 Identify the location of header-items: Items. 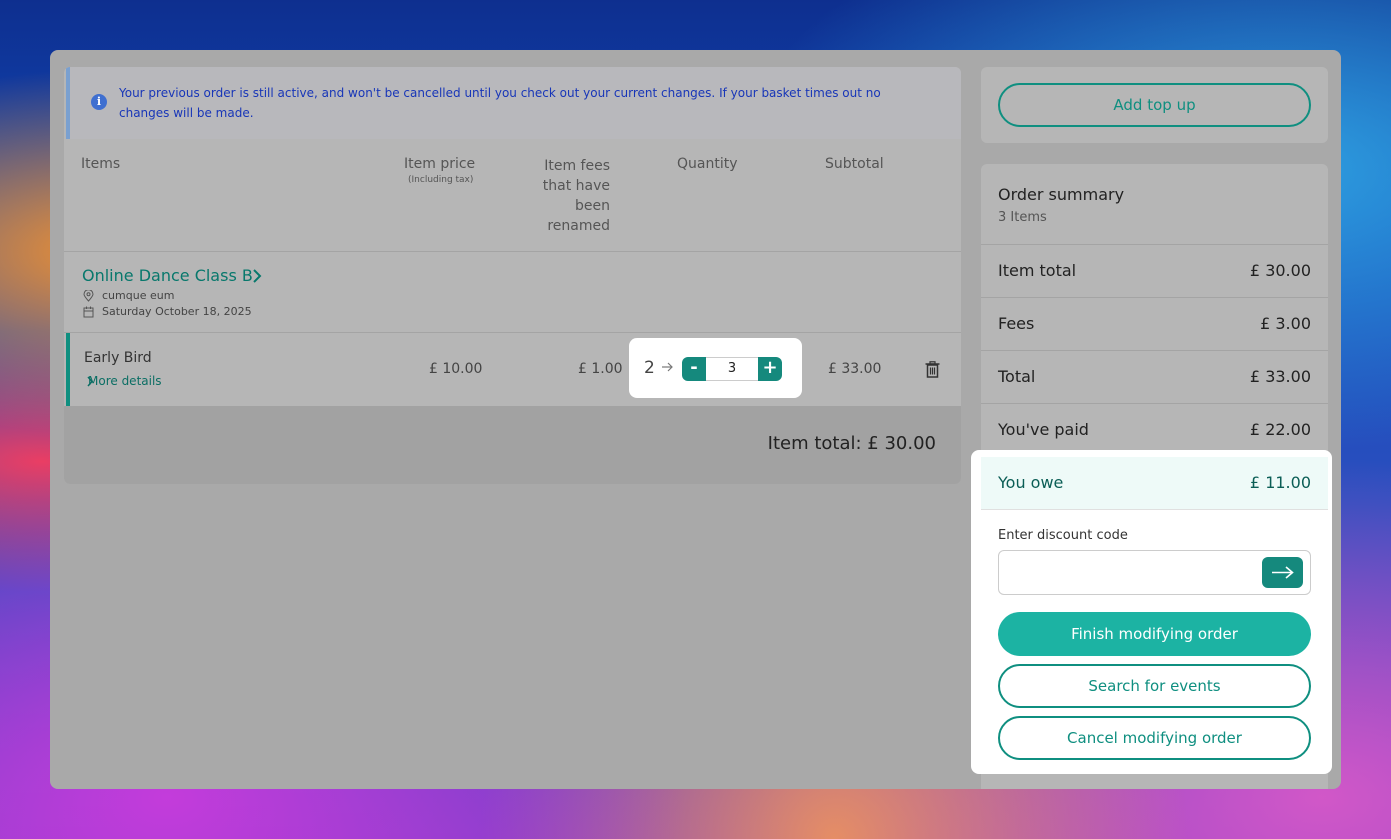
(101, 164).